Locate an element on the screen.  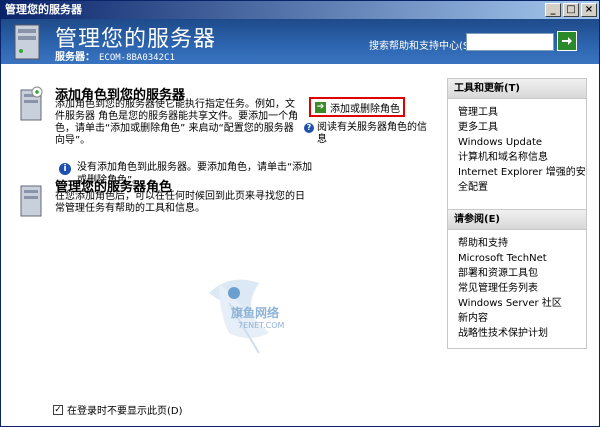
dont-show-checkbox: ✓ is located at coordinates (58, 409).